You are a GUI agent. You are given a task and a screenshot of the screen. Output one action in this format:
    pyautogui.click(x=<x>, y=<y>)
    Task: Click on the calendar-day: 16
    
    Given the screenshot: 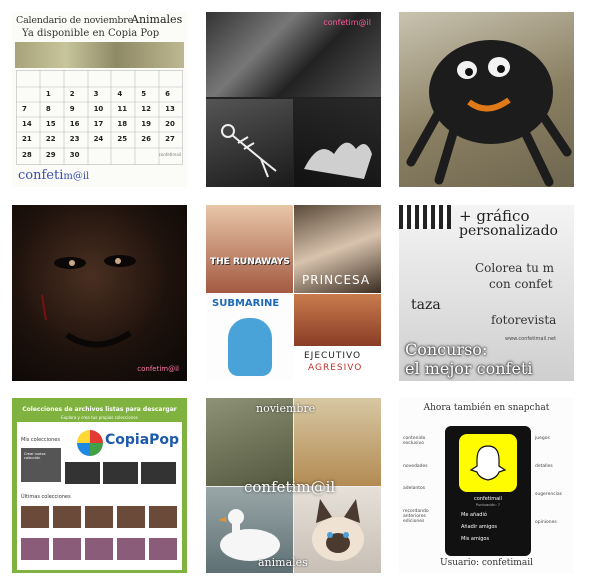 What is the action you would take?
    pyautogui.click(x=74, y=124)
    